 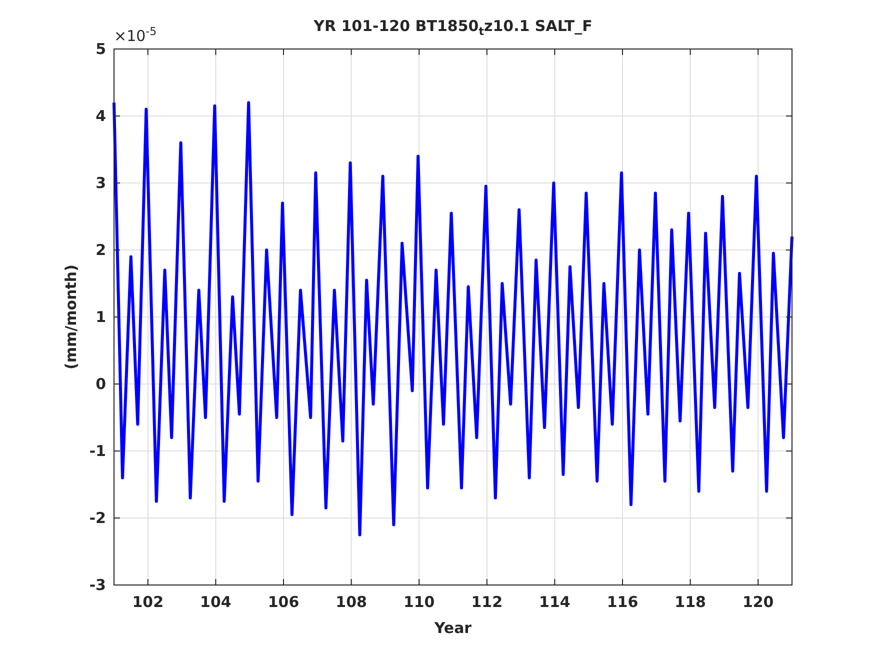 I want to click on tick-label: 120, so click(x=758, y=602).